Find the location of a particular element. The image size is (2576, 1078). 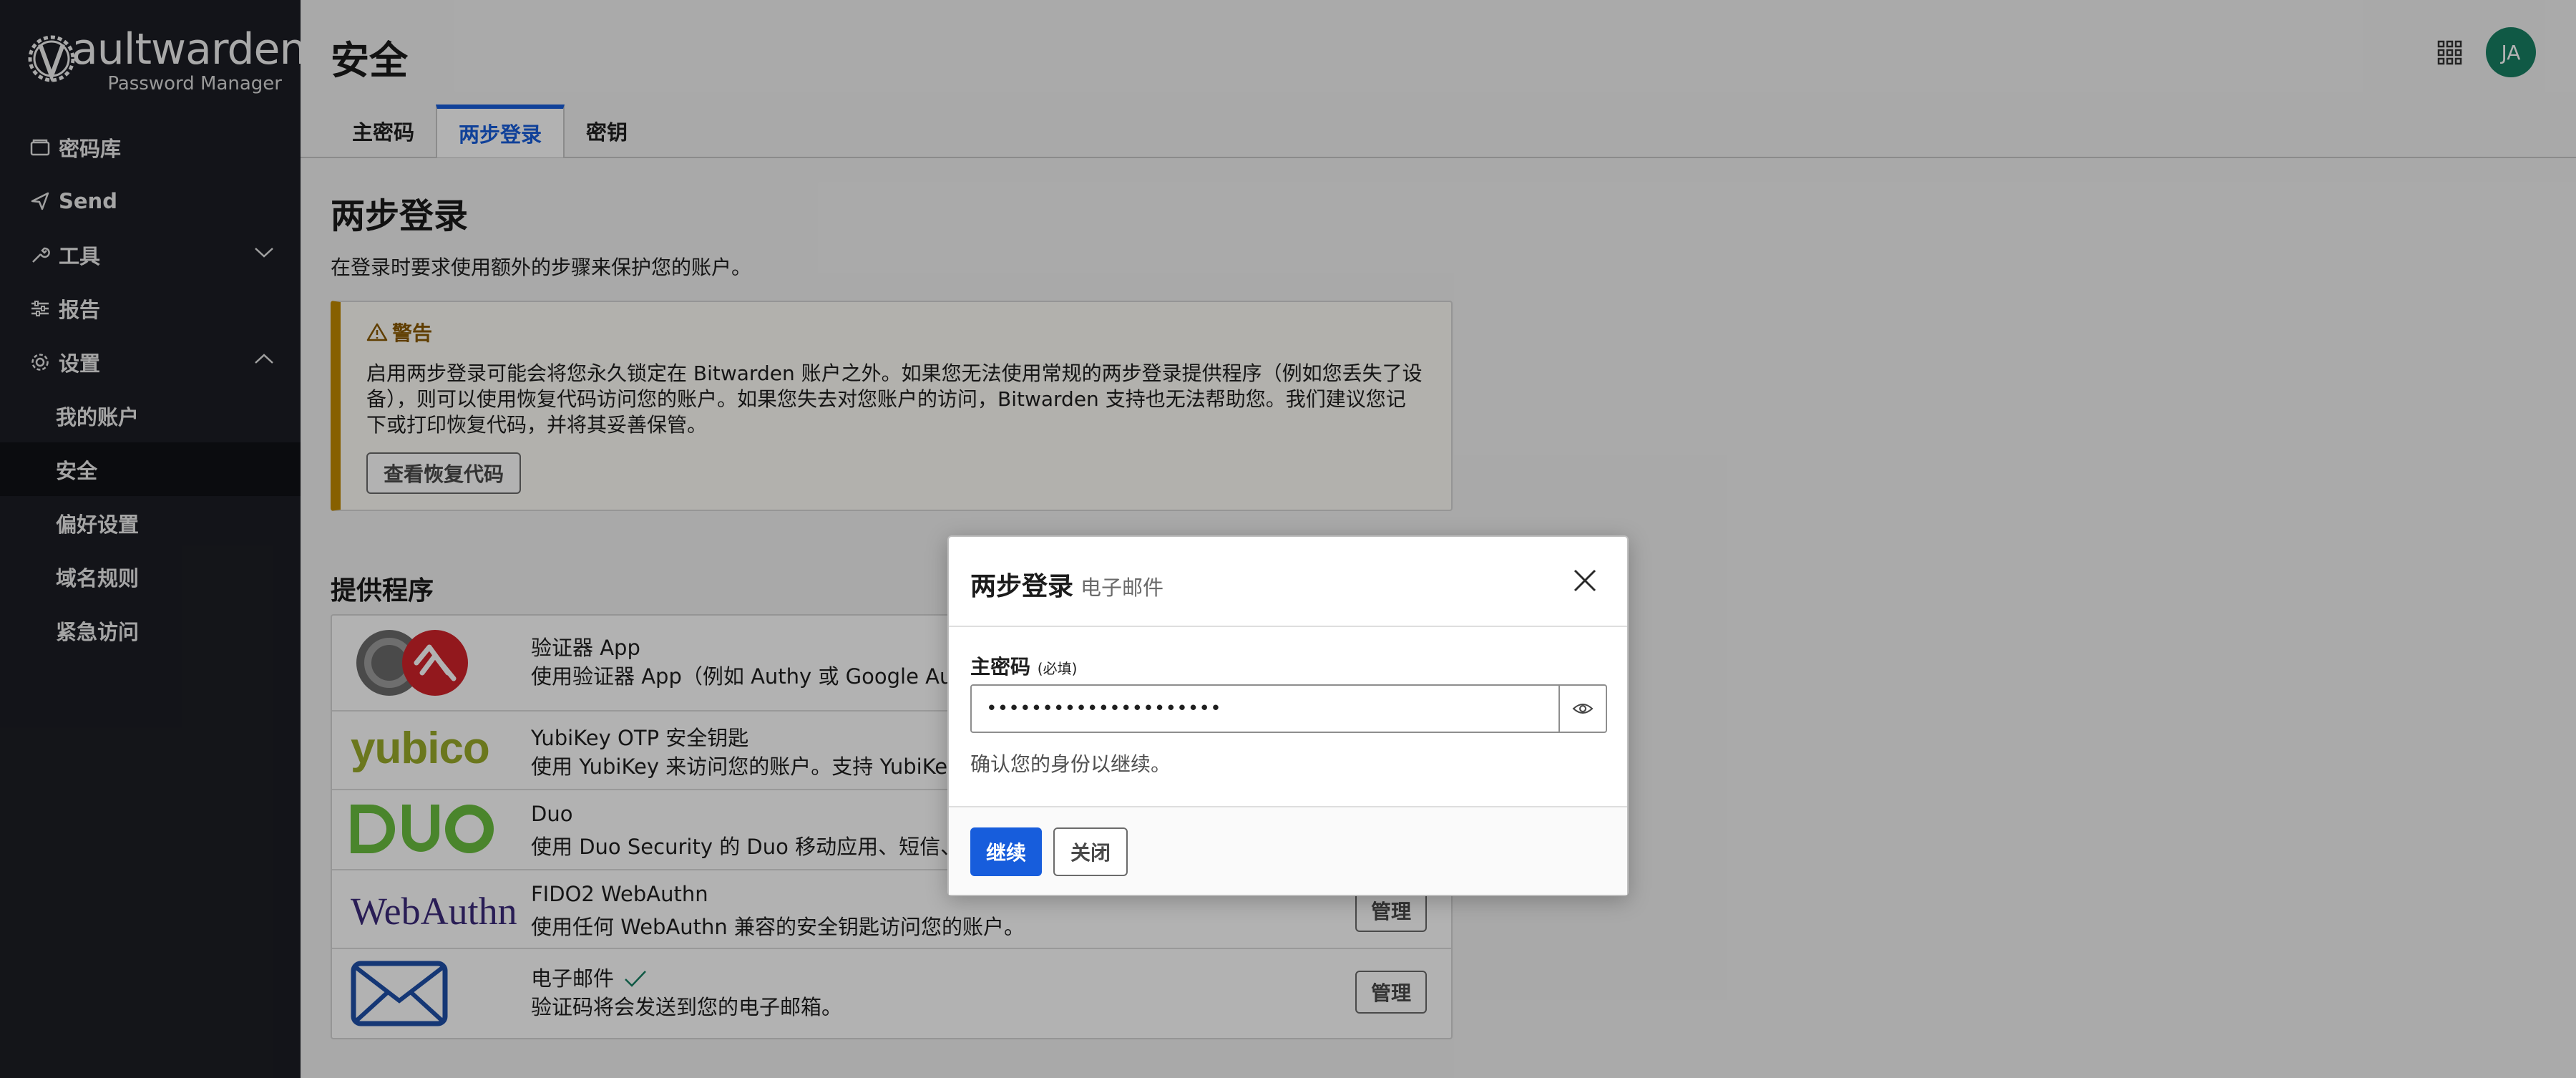

two-step-email-dialog: 两步登录电子邮件 主密码 (必填) 确认您的身份以继续。 继续 关闭 is located at coordinates (1288, 716).